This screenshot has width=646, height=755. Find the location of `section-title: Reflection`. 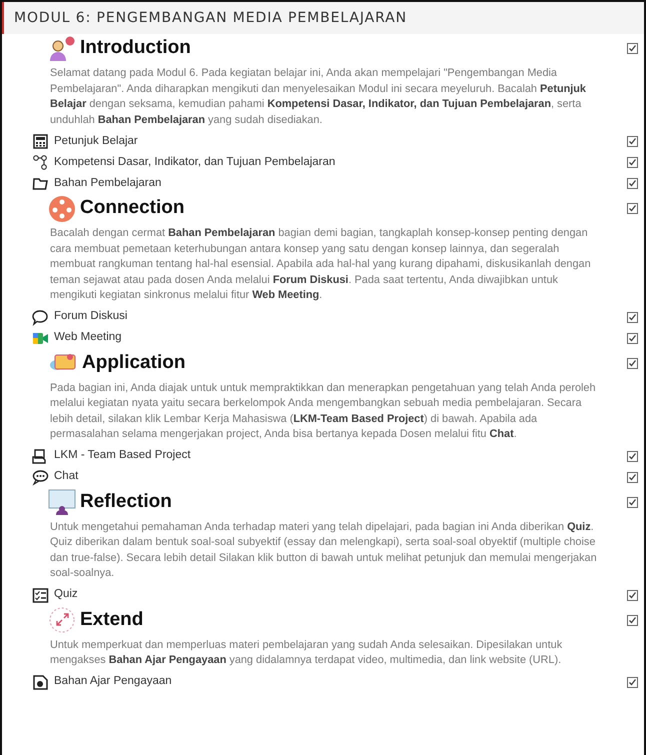

section-title: Reflection is located at coordinates (126, 502).